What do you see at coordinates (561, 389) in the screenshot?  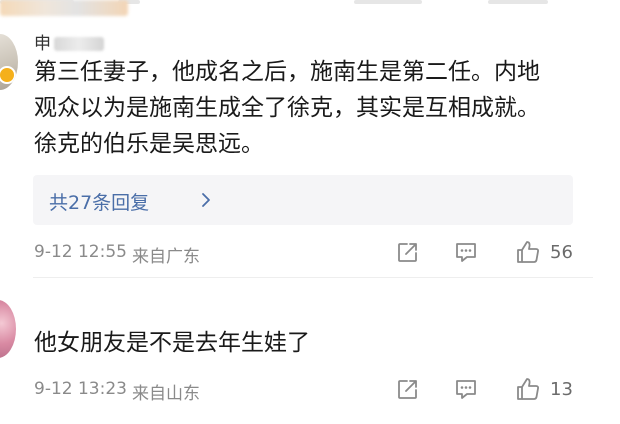 I see `like-count: 13` at bounding box center [561, 389].